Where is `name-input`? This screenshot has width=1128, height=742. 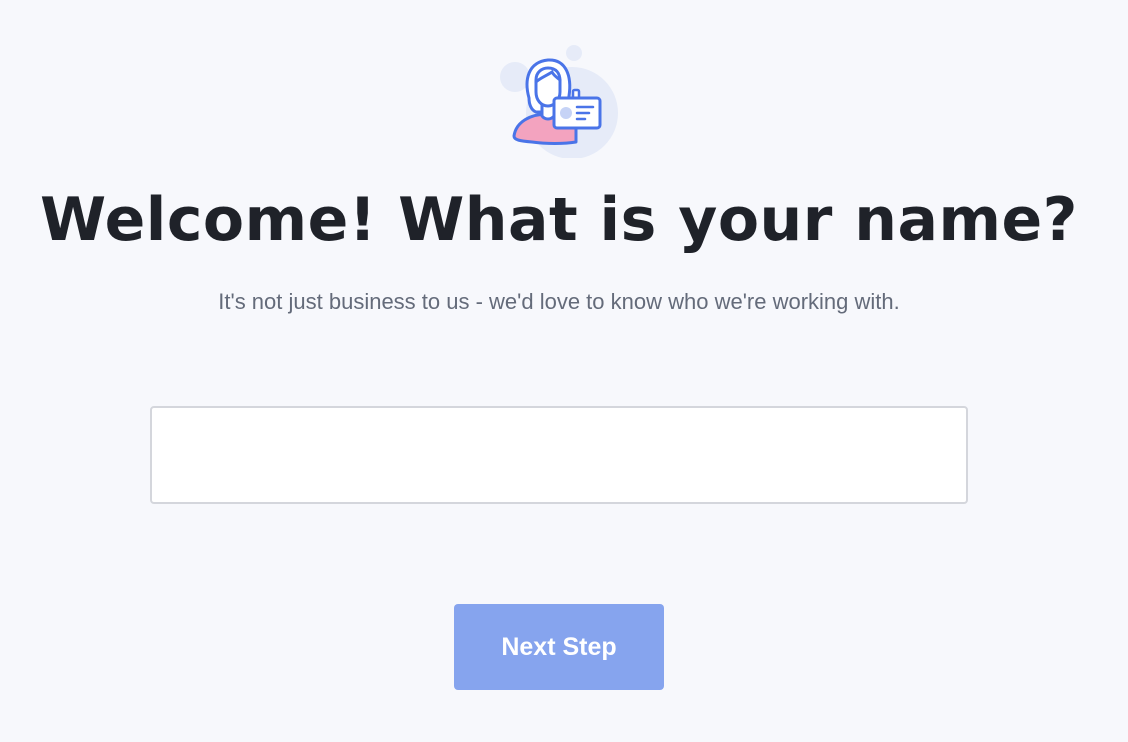
name-input is located at coordinates (559, 455).